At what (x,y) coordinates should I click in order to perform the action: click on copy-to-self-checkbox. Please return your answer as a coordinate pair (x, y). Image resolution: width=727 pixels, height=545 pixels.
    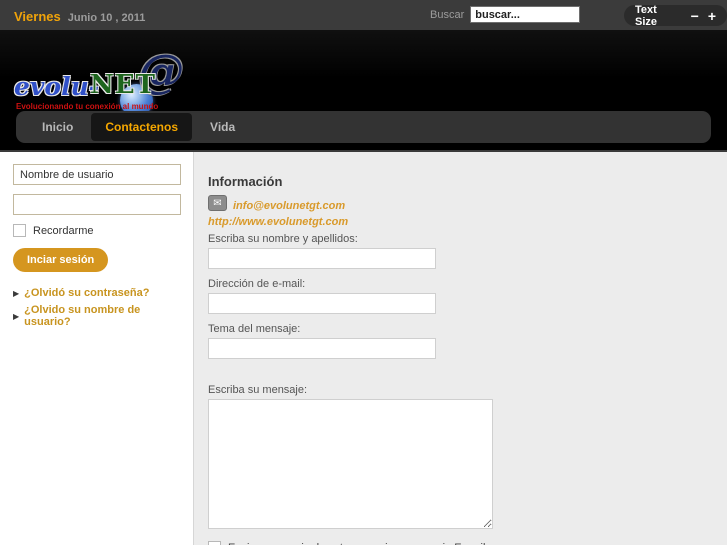
    Looking at the image, I should click on (214, 543).